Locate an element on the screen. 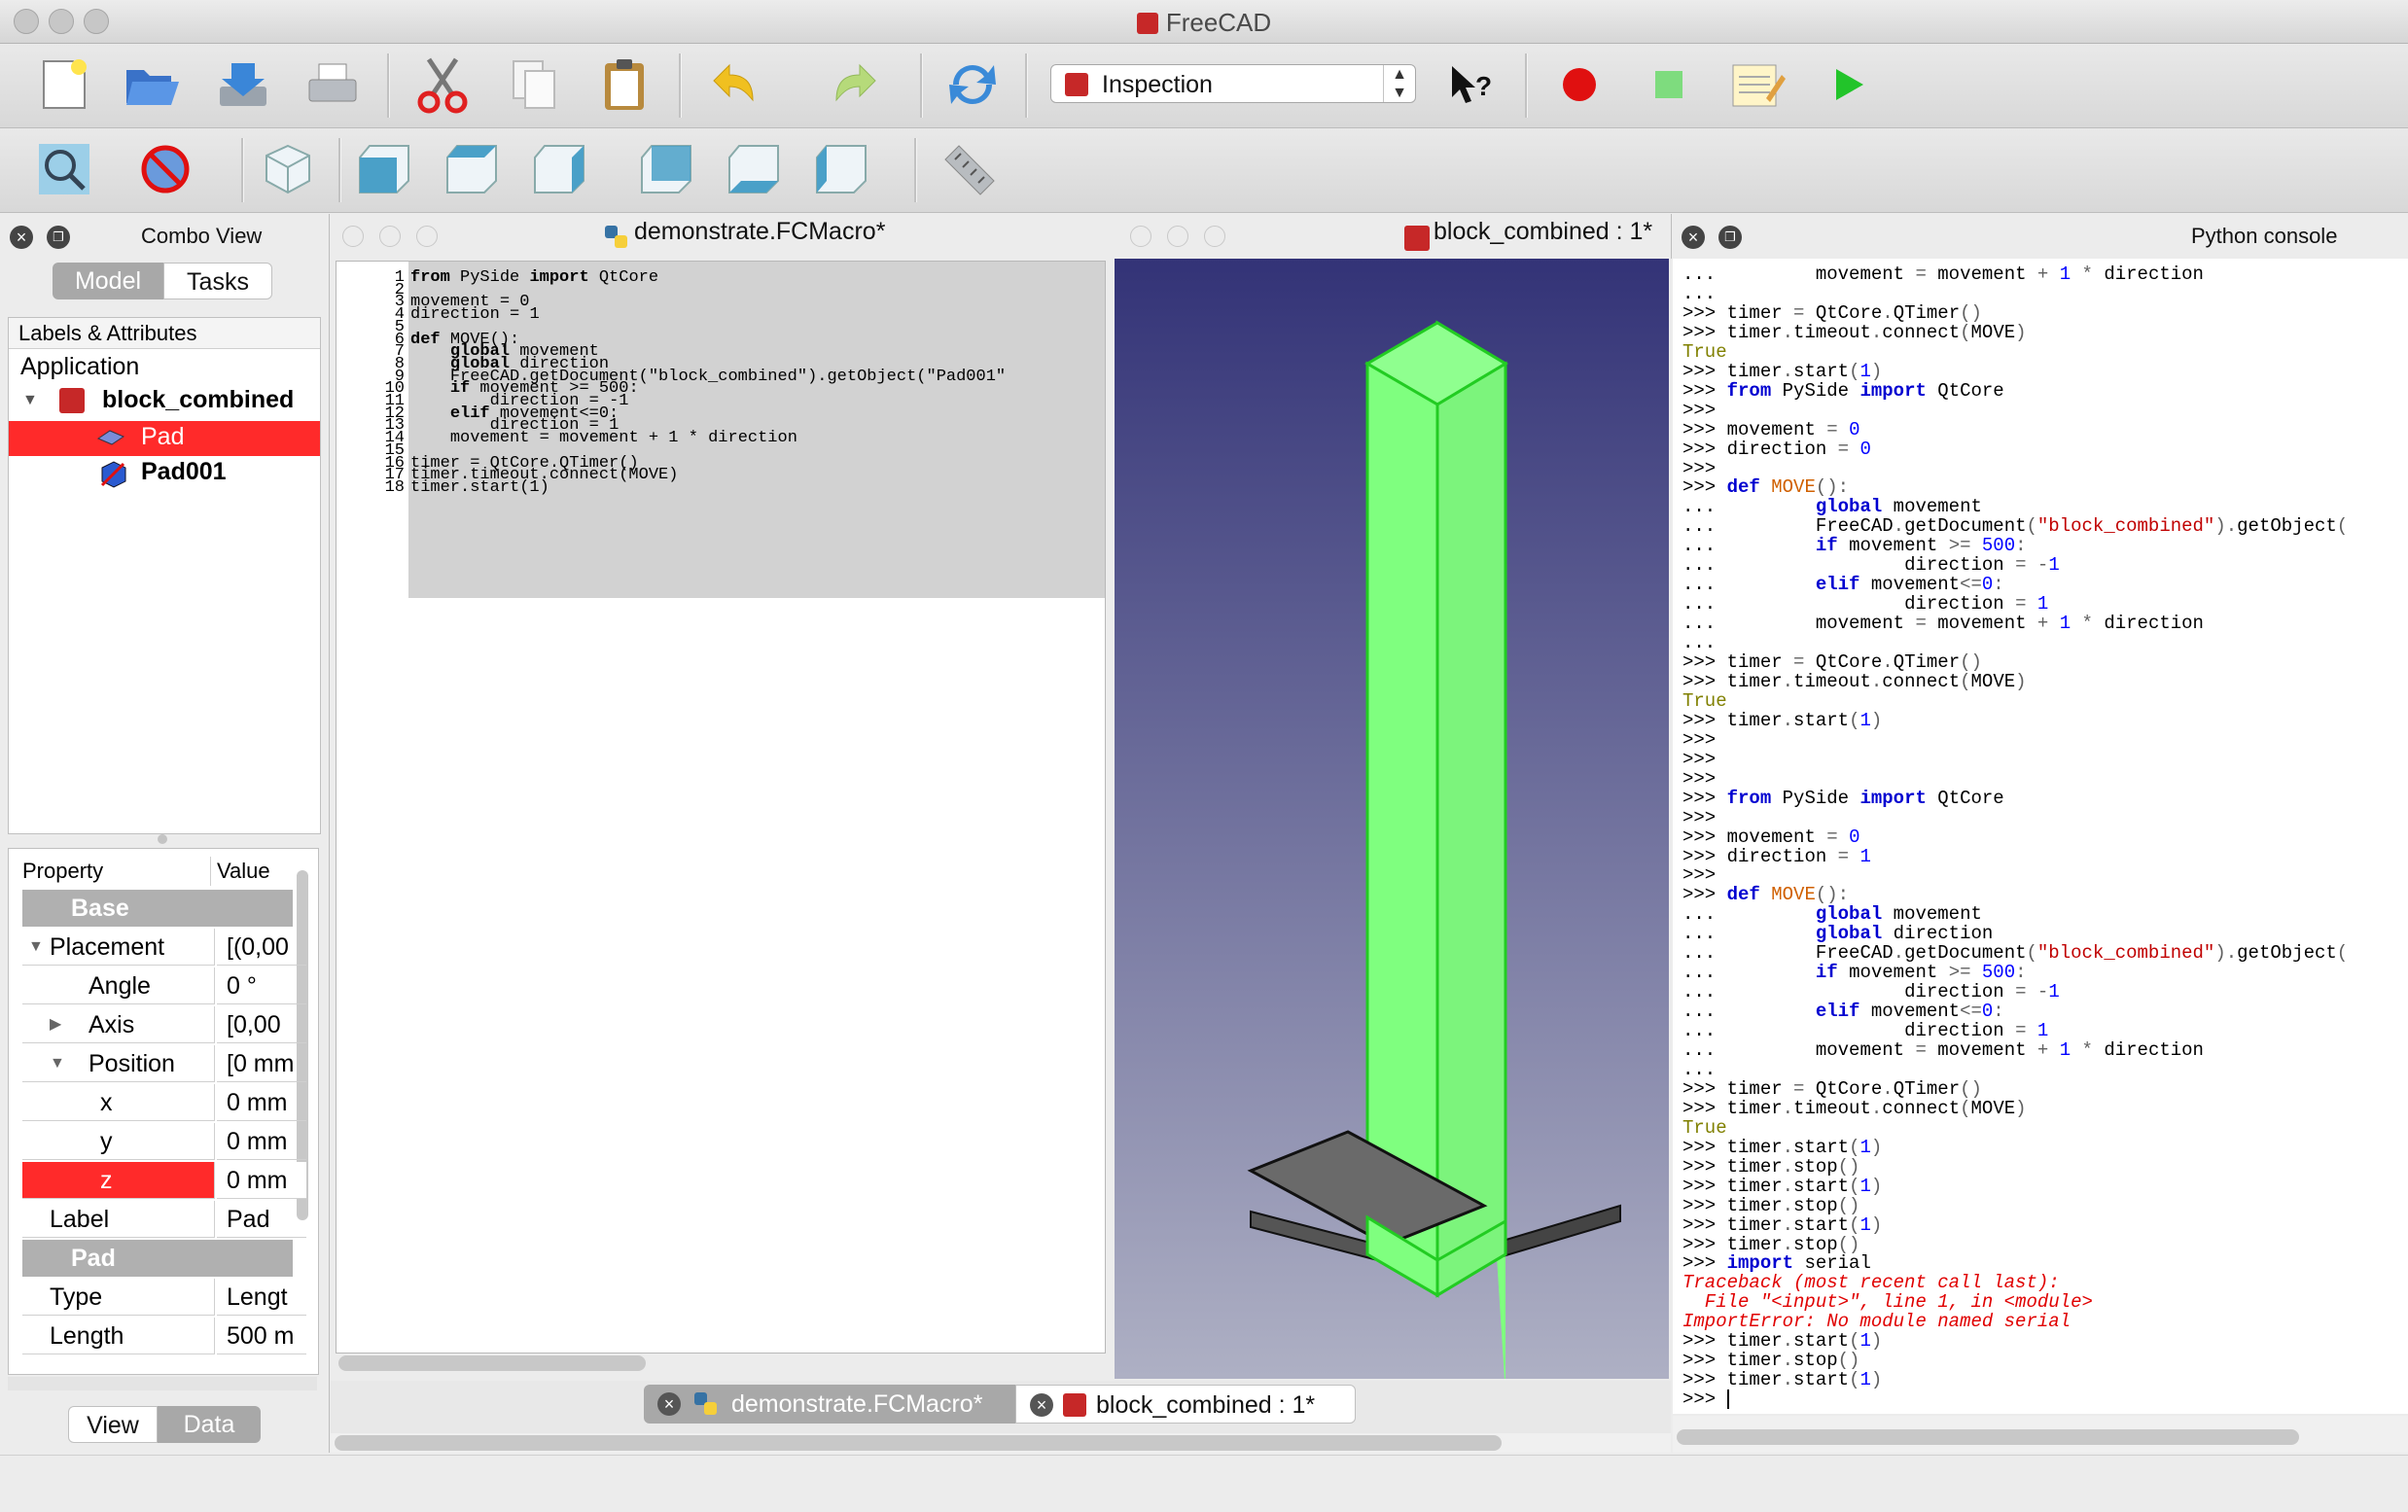 Image resolution: width=2408 pixels, height=1512 pixels. view-isometric-button is located at coordinates (288, 169).